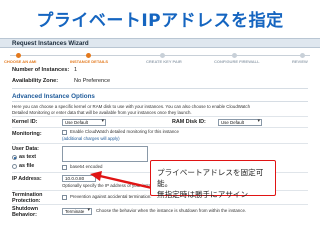 Image resolution: width=320 pixels, height=240 pixels. I want to click on monitoring-checkbox, so click(64, 132).